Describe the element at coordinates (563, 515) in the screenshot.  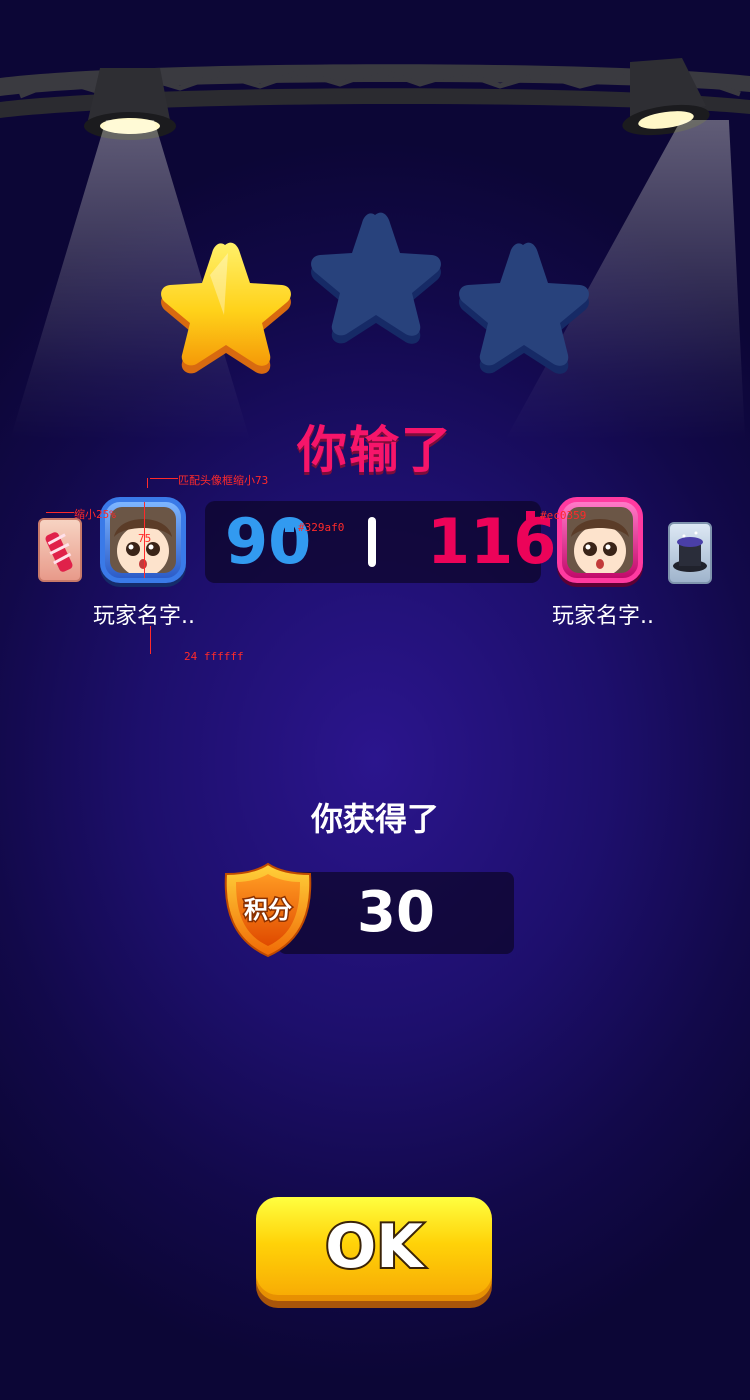
I see `annotation-red-color: #ec0359` at that location.